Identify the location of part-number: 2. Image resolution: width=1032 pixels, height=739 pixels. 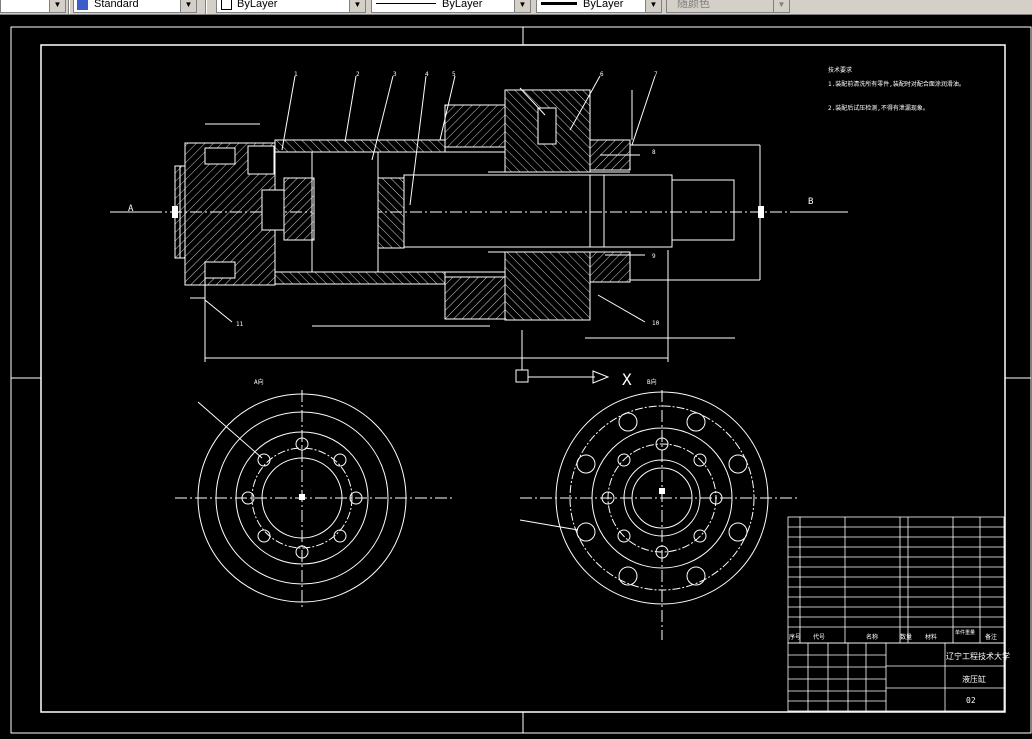
(358, 74).